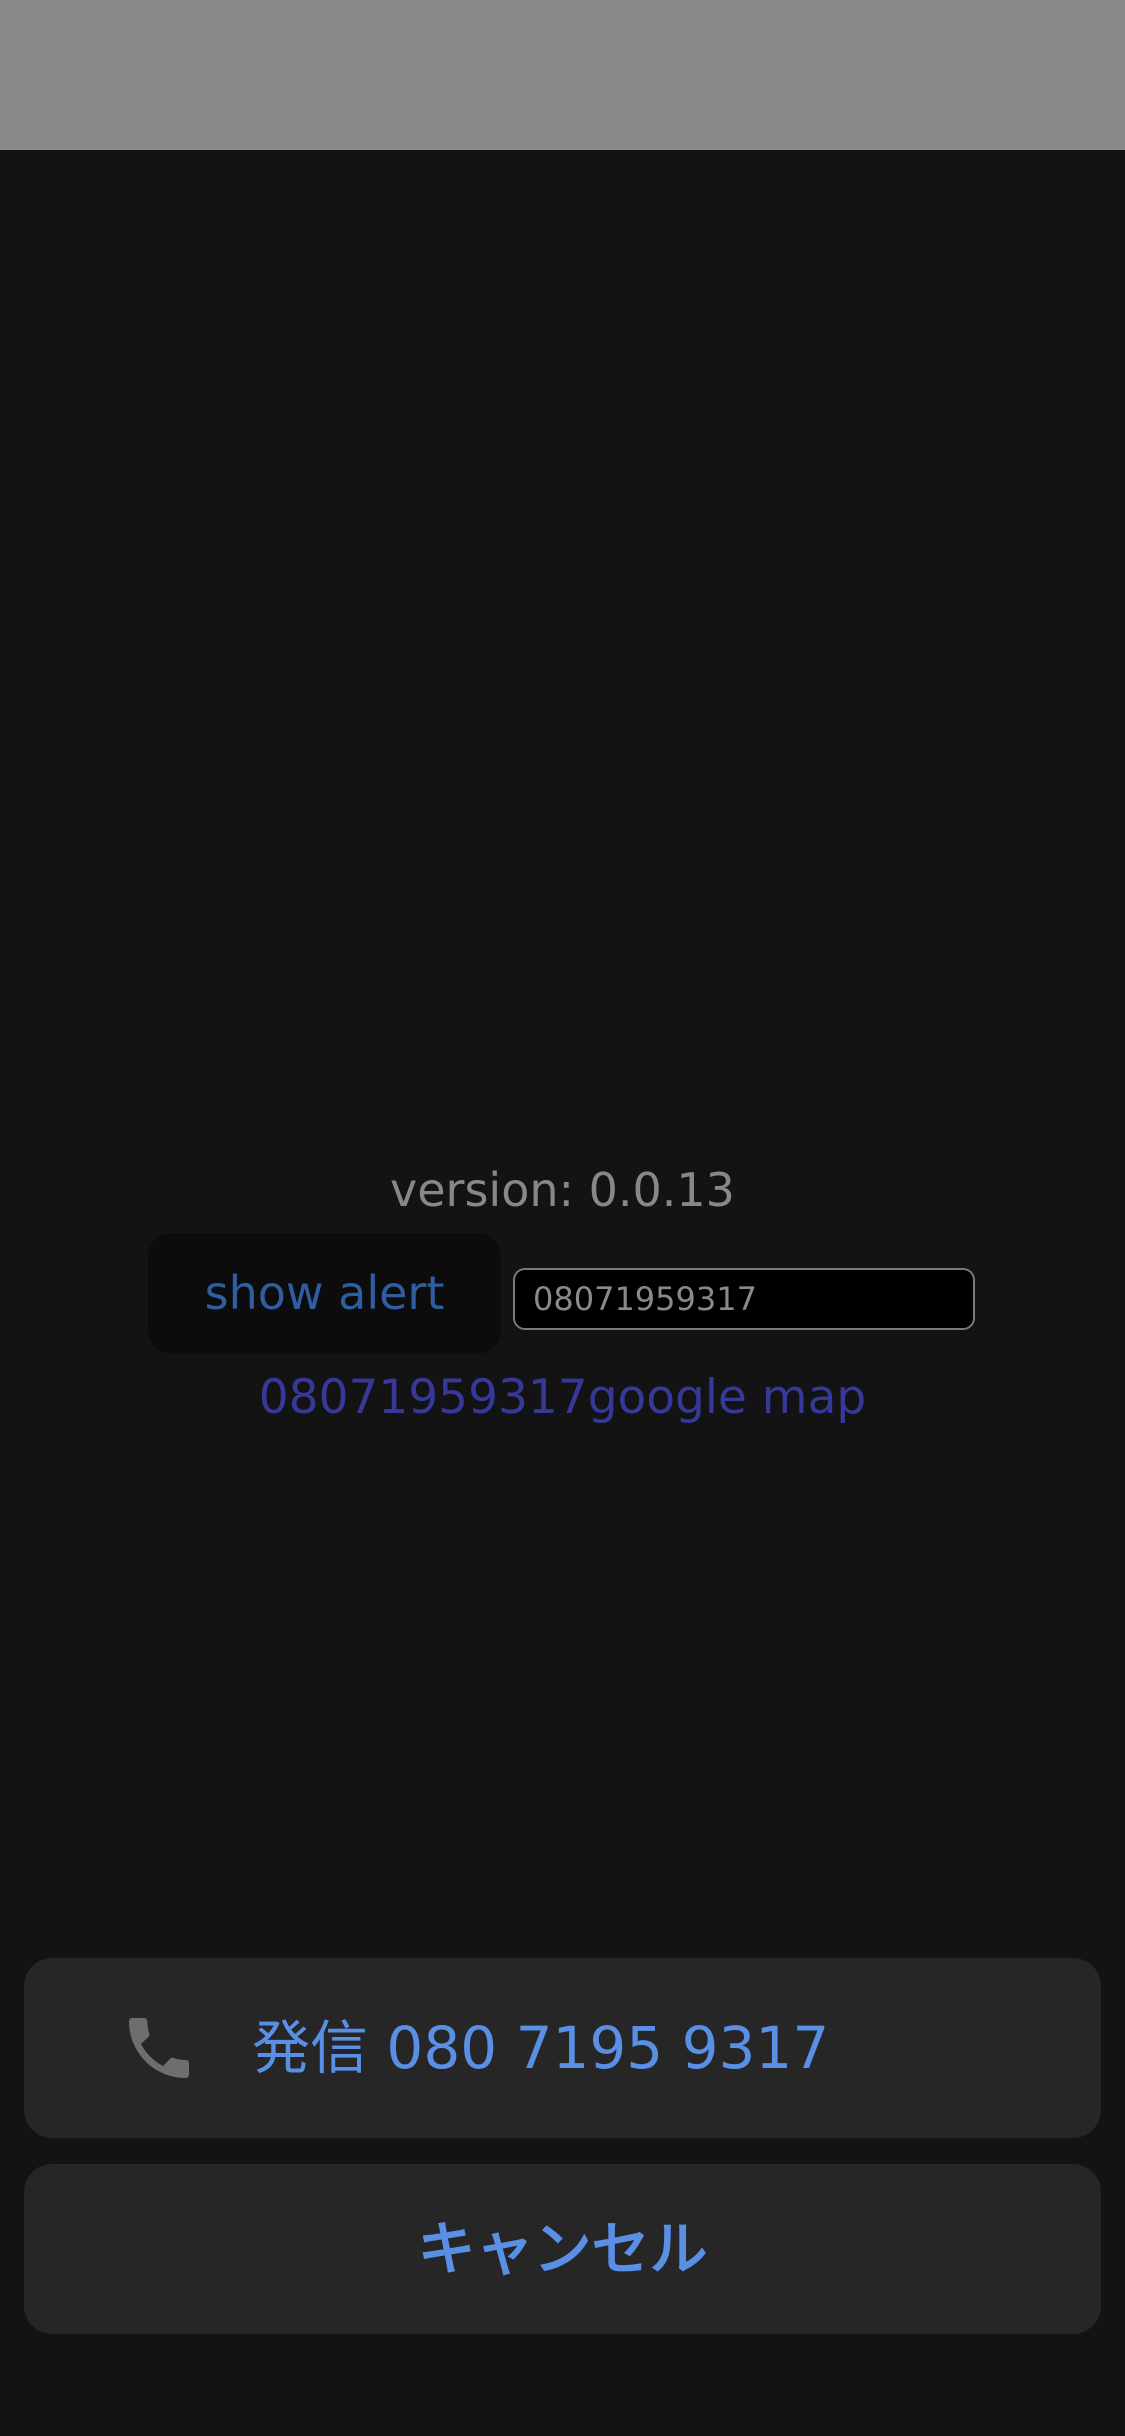  I want to click on phone-icon, so click(159, 2048).